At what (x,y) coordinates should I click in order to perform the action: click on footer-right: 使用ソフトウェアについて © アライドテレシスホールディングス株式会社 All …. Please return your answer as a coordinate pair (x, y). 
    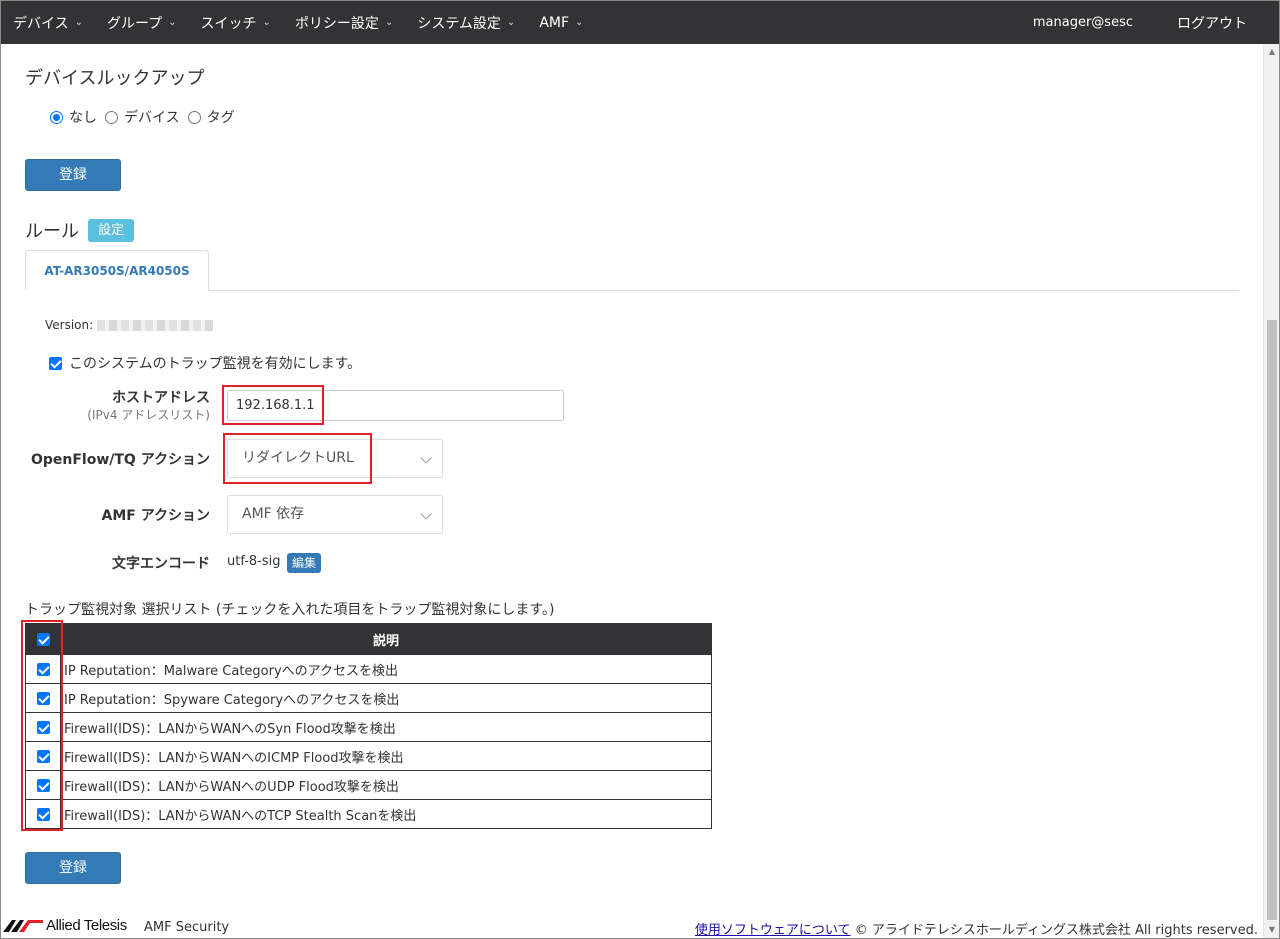
    Looking at the image, I should click on (976, 928).